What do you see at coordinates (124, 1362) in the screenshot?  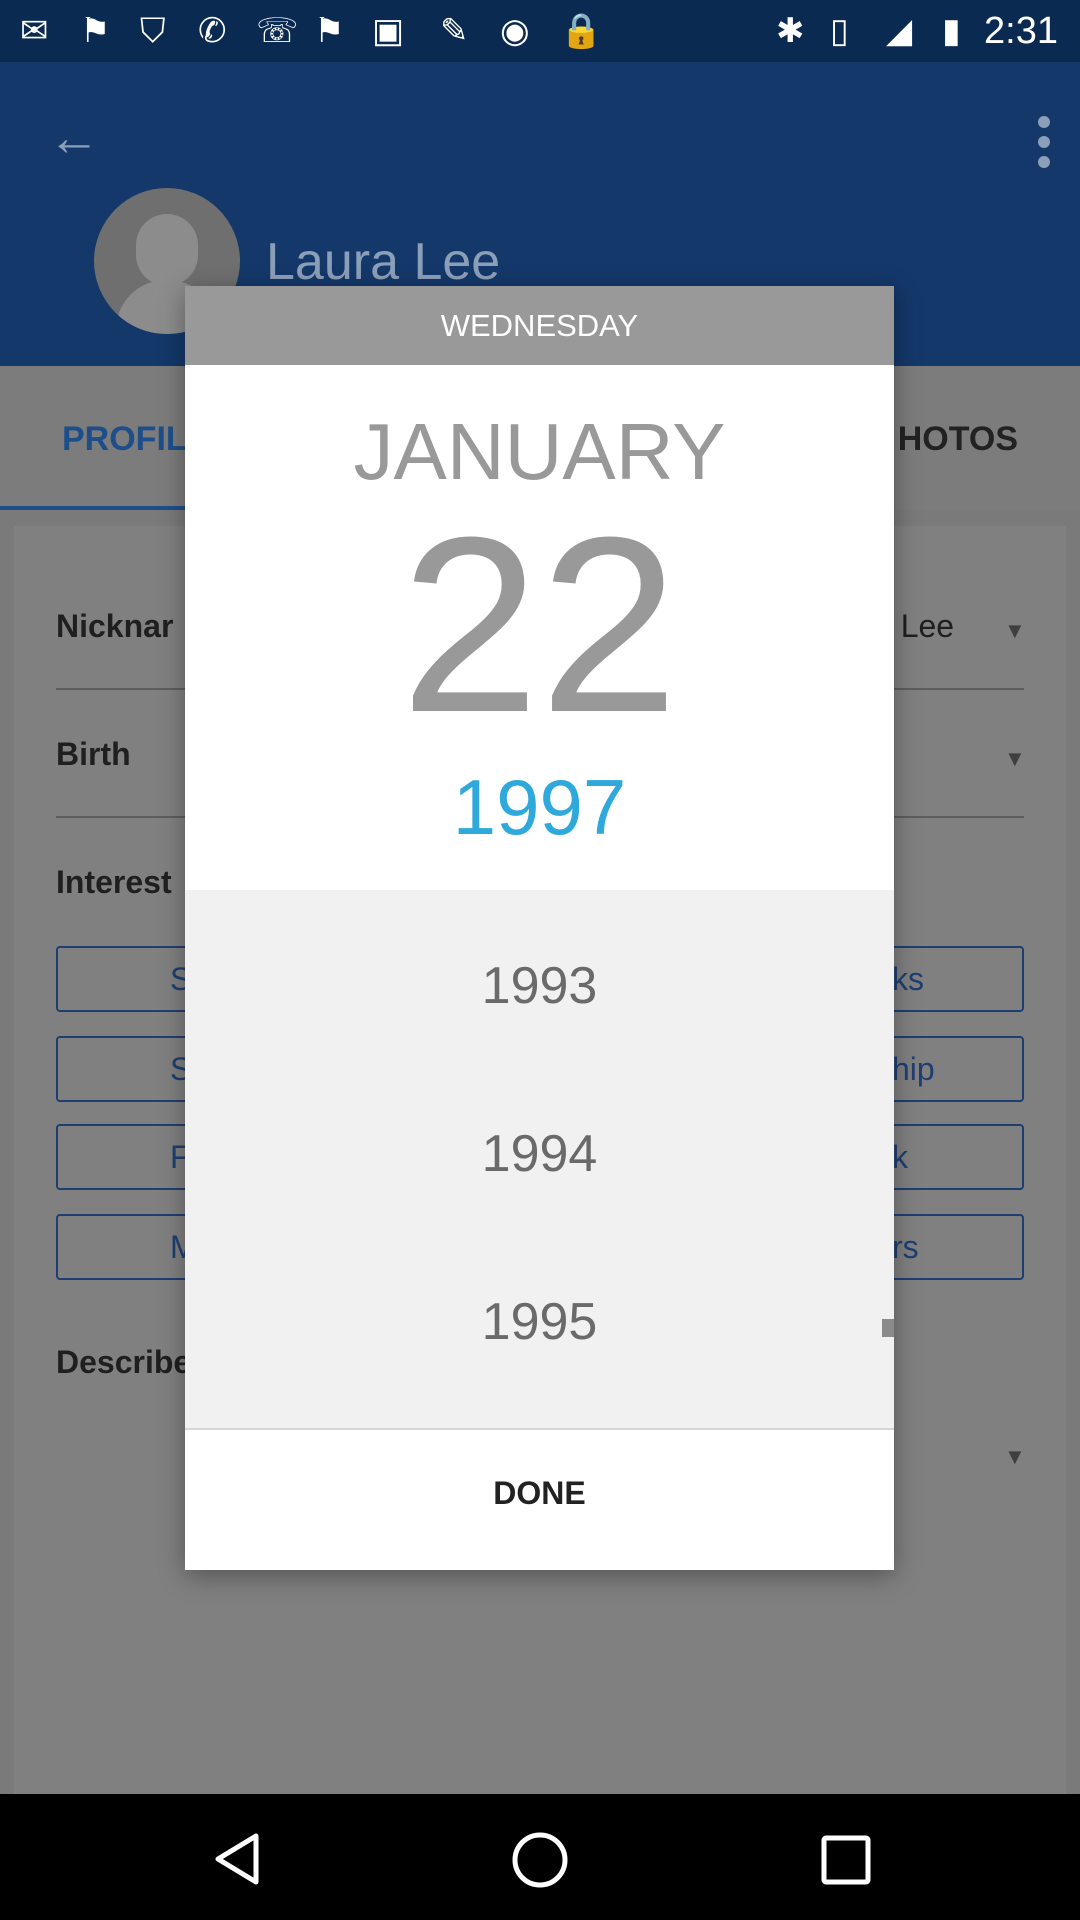 I see `describe-label: Describe` at bounding box center [124, 1362].